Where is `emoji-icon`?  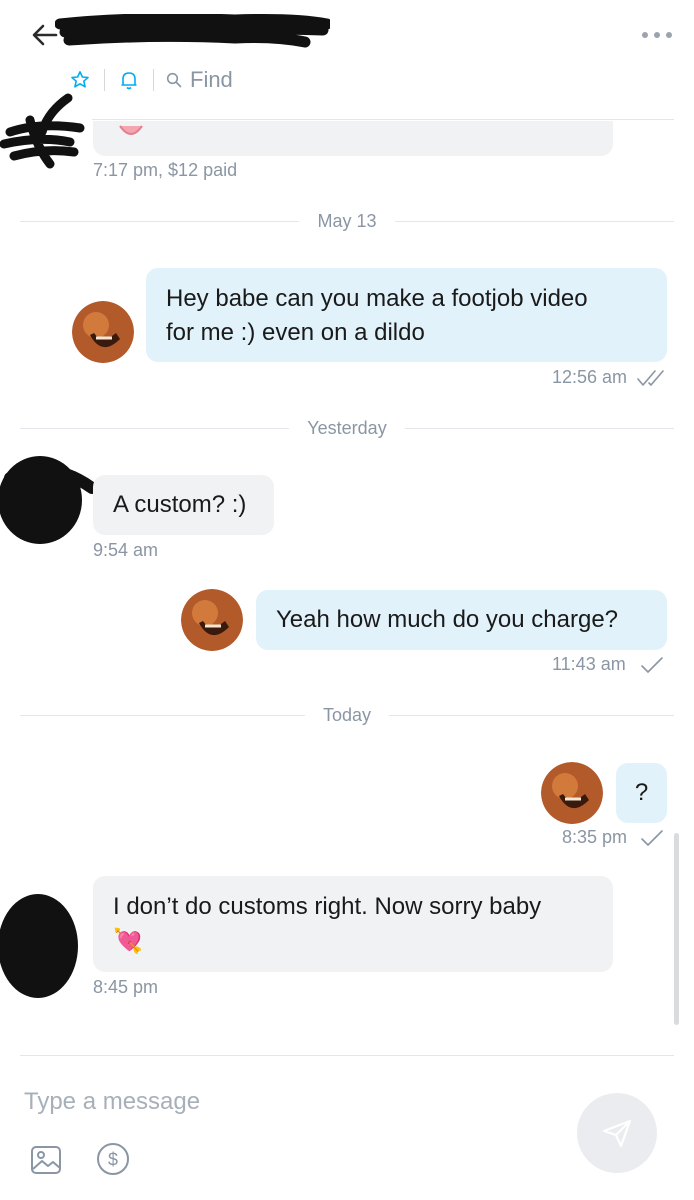
emoji-icon is located at coordinates (131, 130).